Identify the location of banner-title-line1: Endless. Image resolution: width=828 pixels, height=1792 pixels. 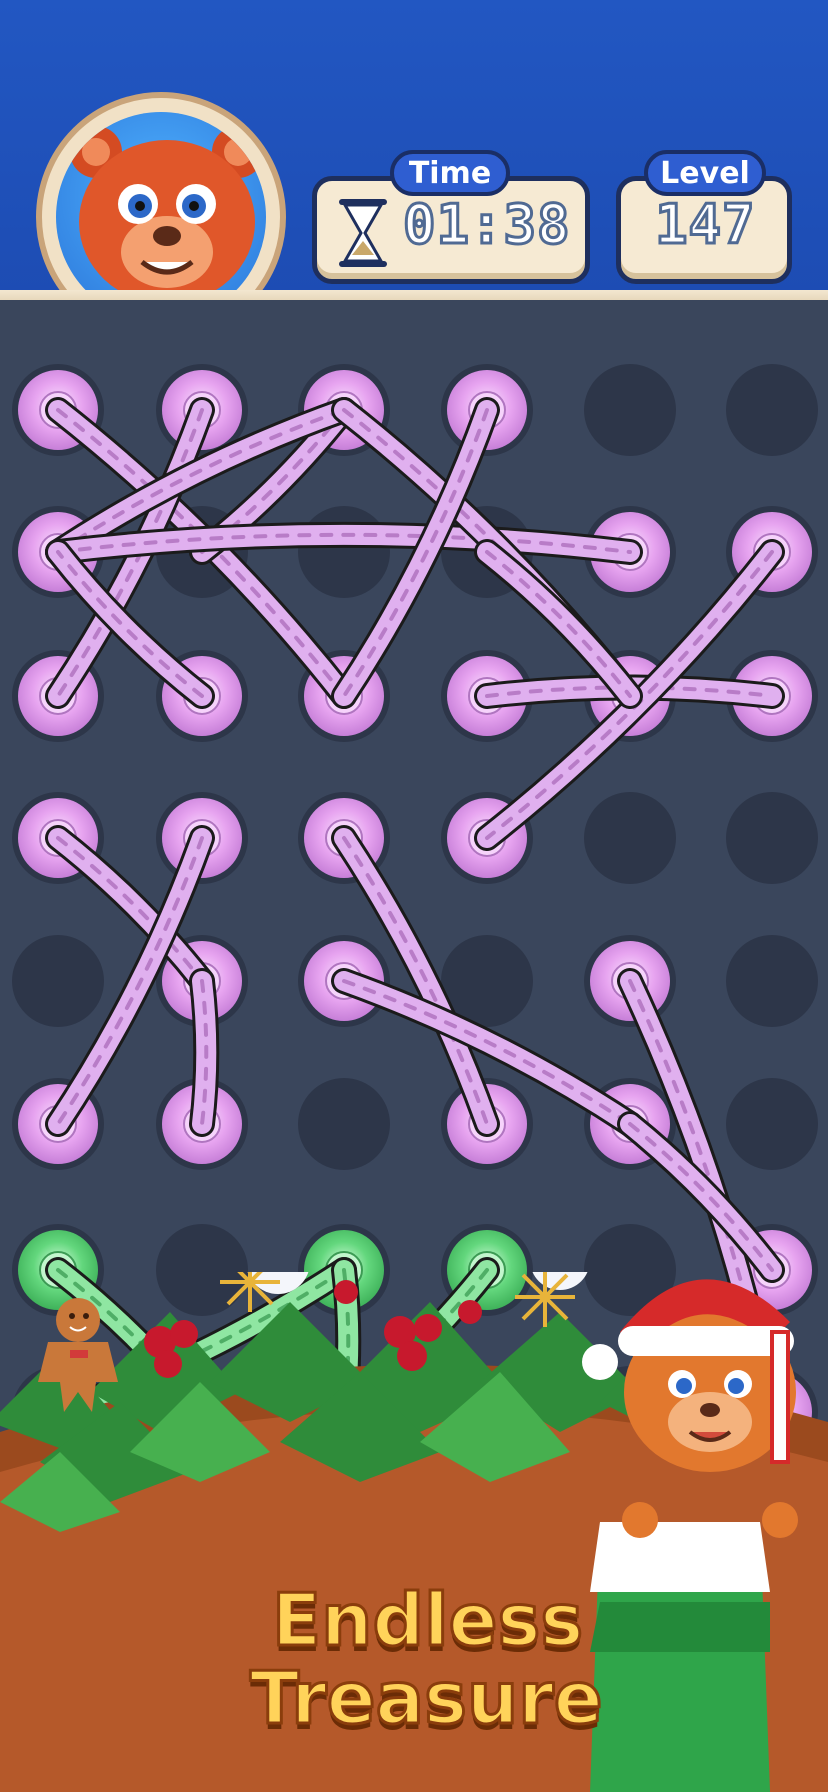
(427, 1620).